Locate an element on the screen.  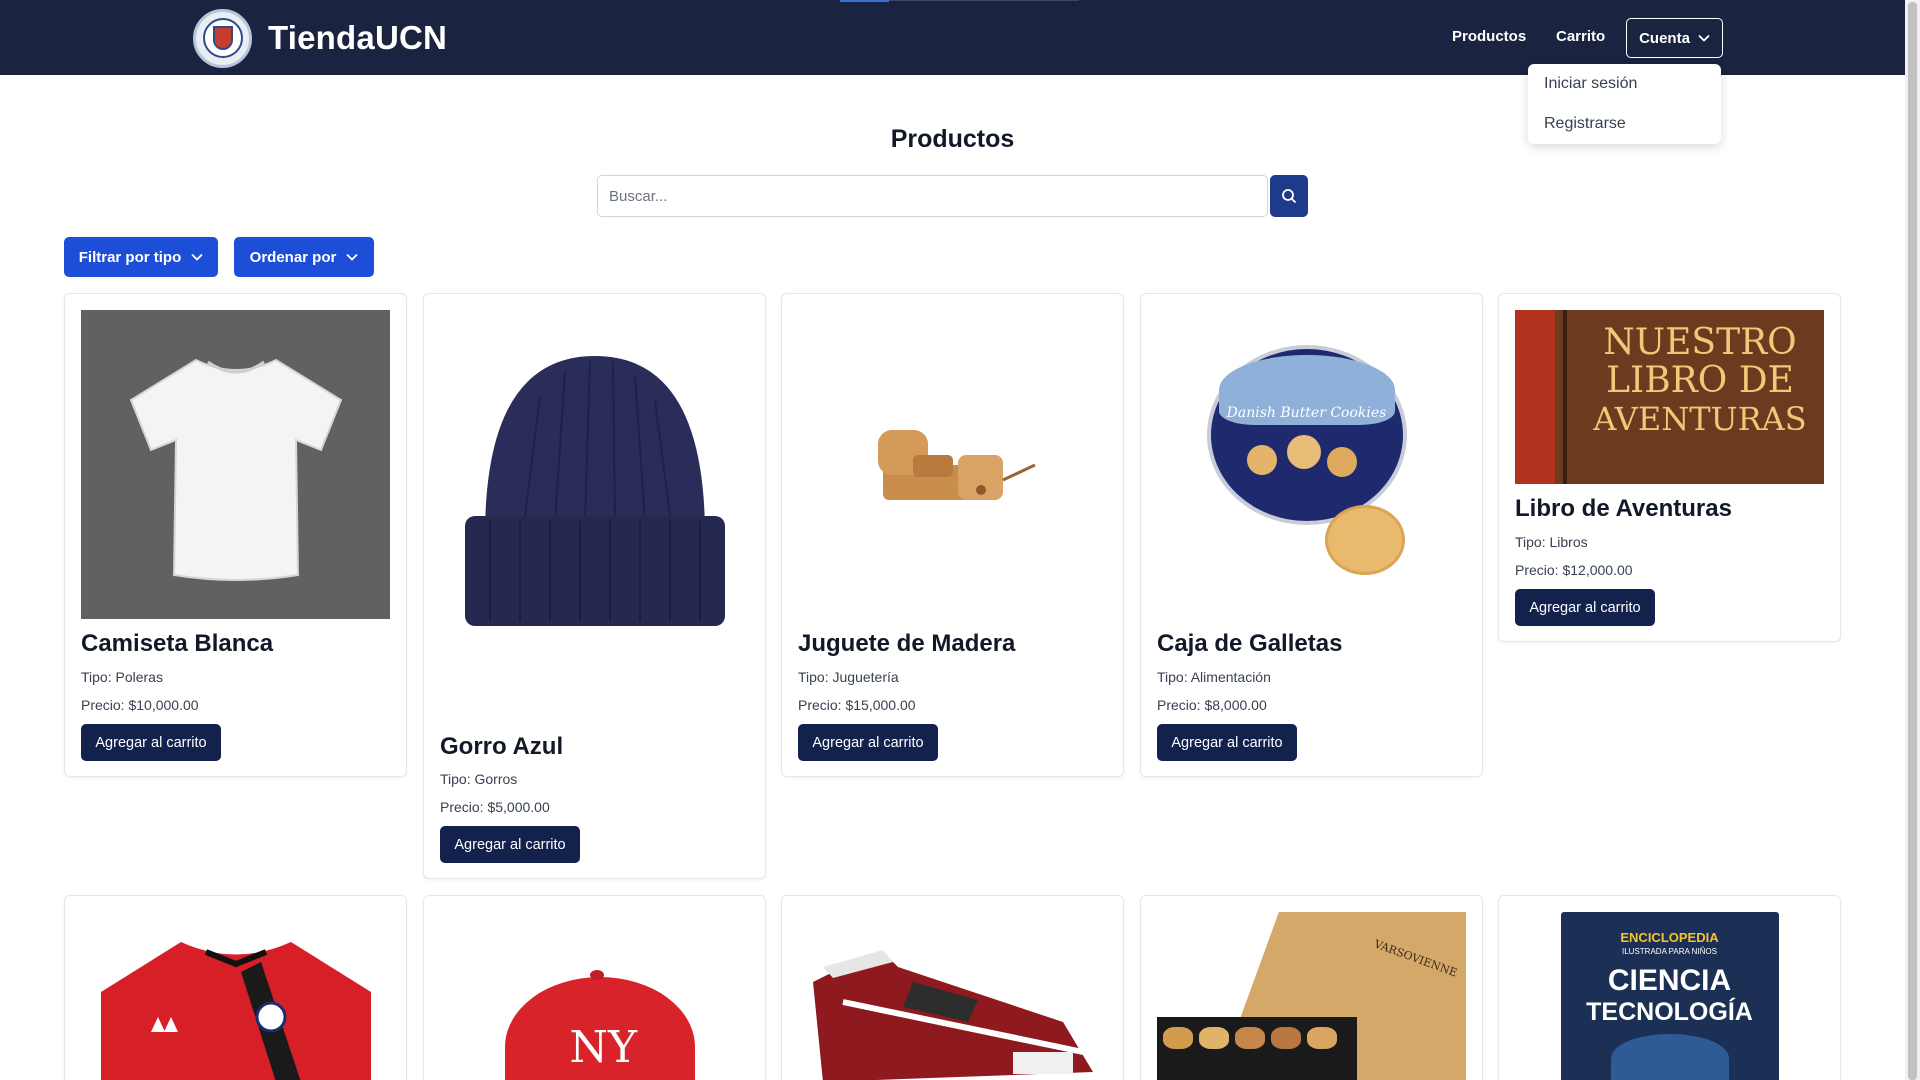
product-price: Precio: $12,000.00 is located at coordinates (1574, 570).